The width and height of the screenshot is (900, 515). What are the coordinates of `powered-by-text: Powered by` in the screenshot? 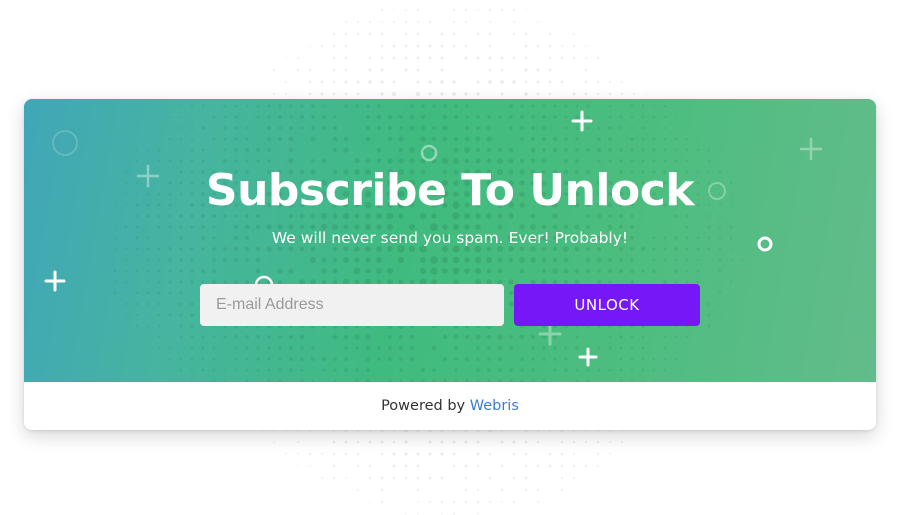 It's located at (423, 406).